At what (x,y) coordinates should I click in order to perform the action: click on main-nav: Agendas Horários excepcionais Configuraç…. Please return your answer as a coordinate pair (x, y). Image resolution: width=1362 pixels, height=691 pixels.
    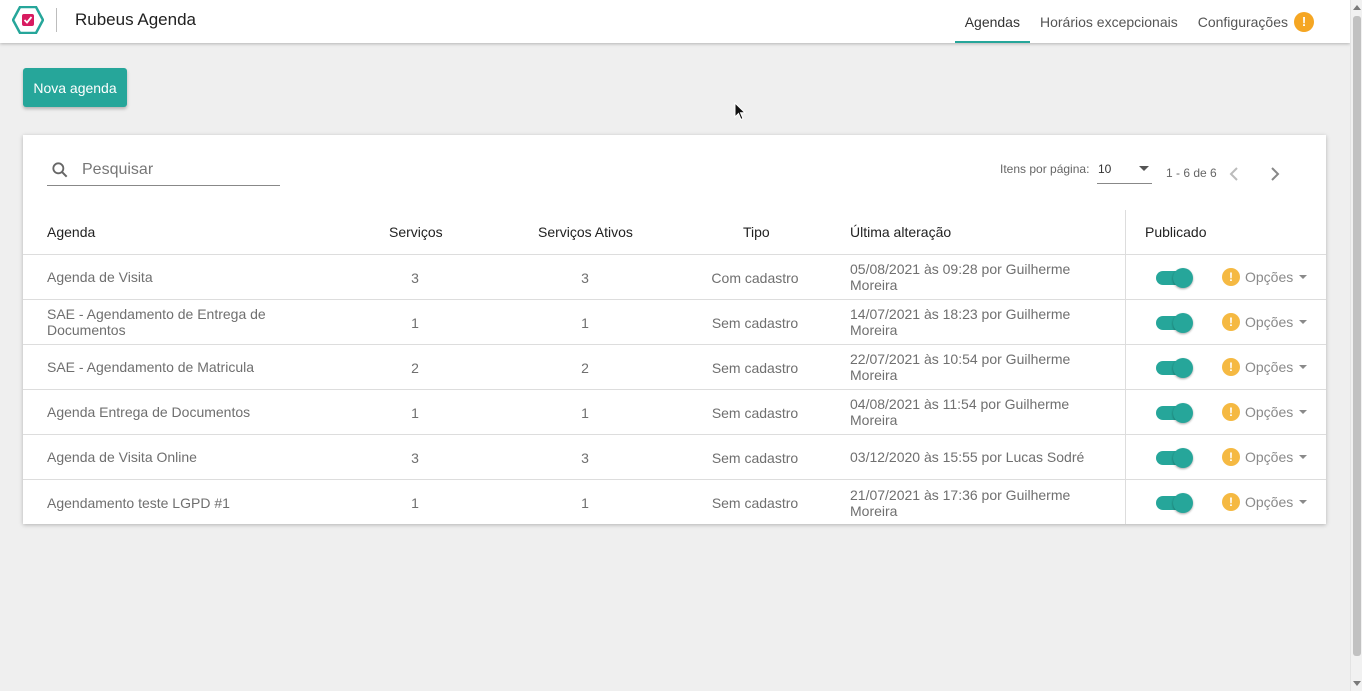
    Looking at the image, I should click on (1139, 21).